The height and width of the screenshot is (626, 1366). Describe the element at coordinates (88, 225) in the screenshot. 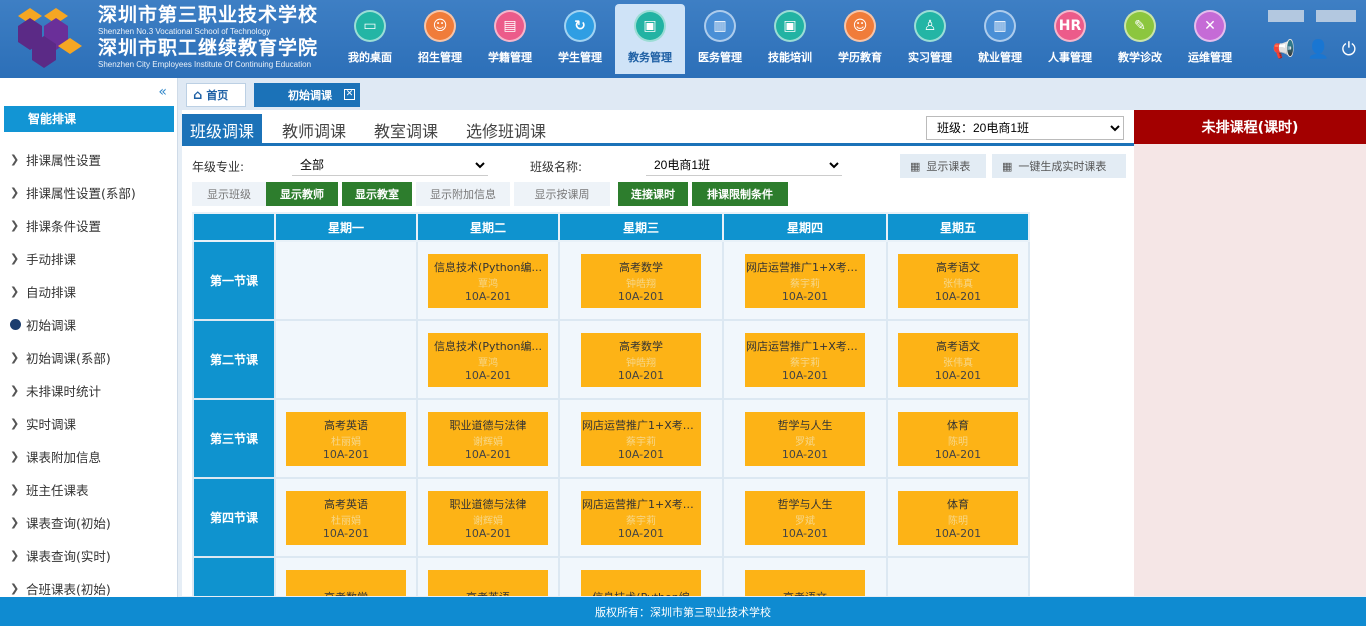

I see `sidebar-item: ❯ 排课条件设置` at that location.